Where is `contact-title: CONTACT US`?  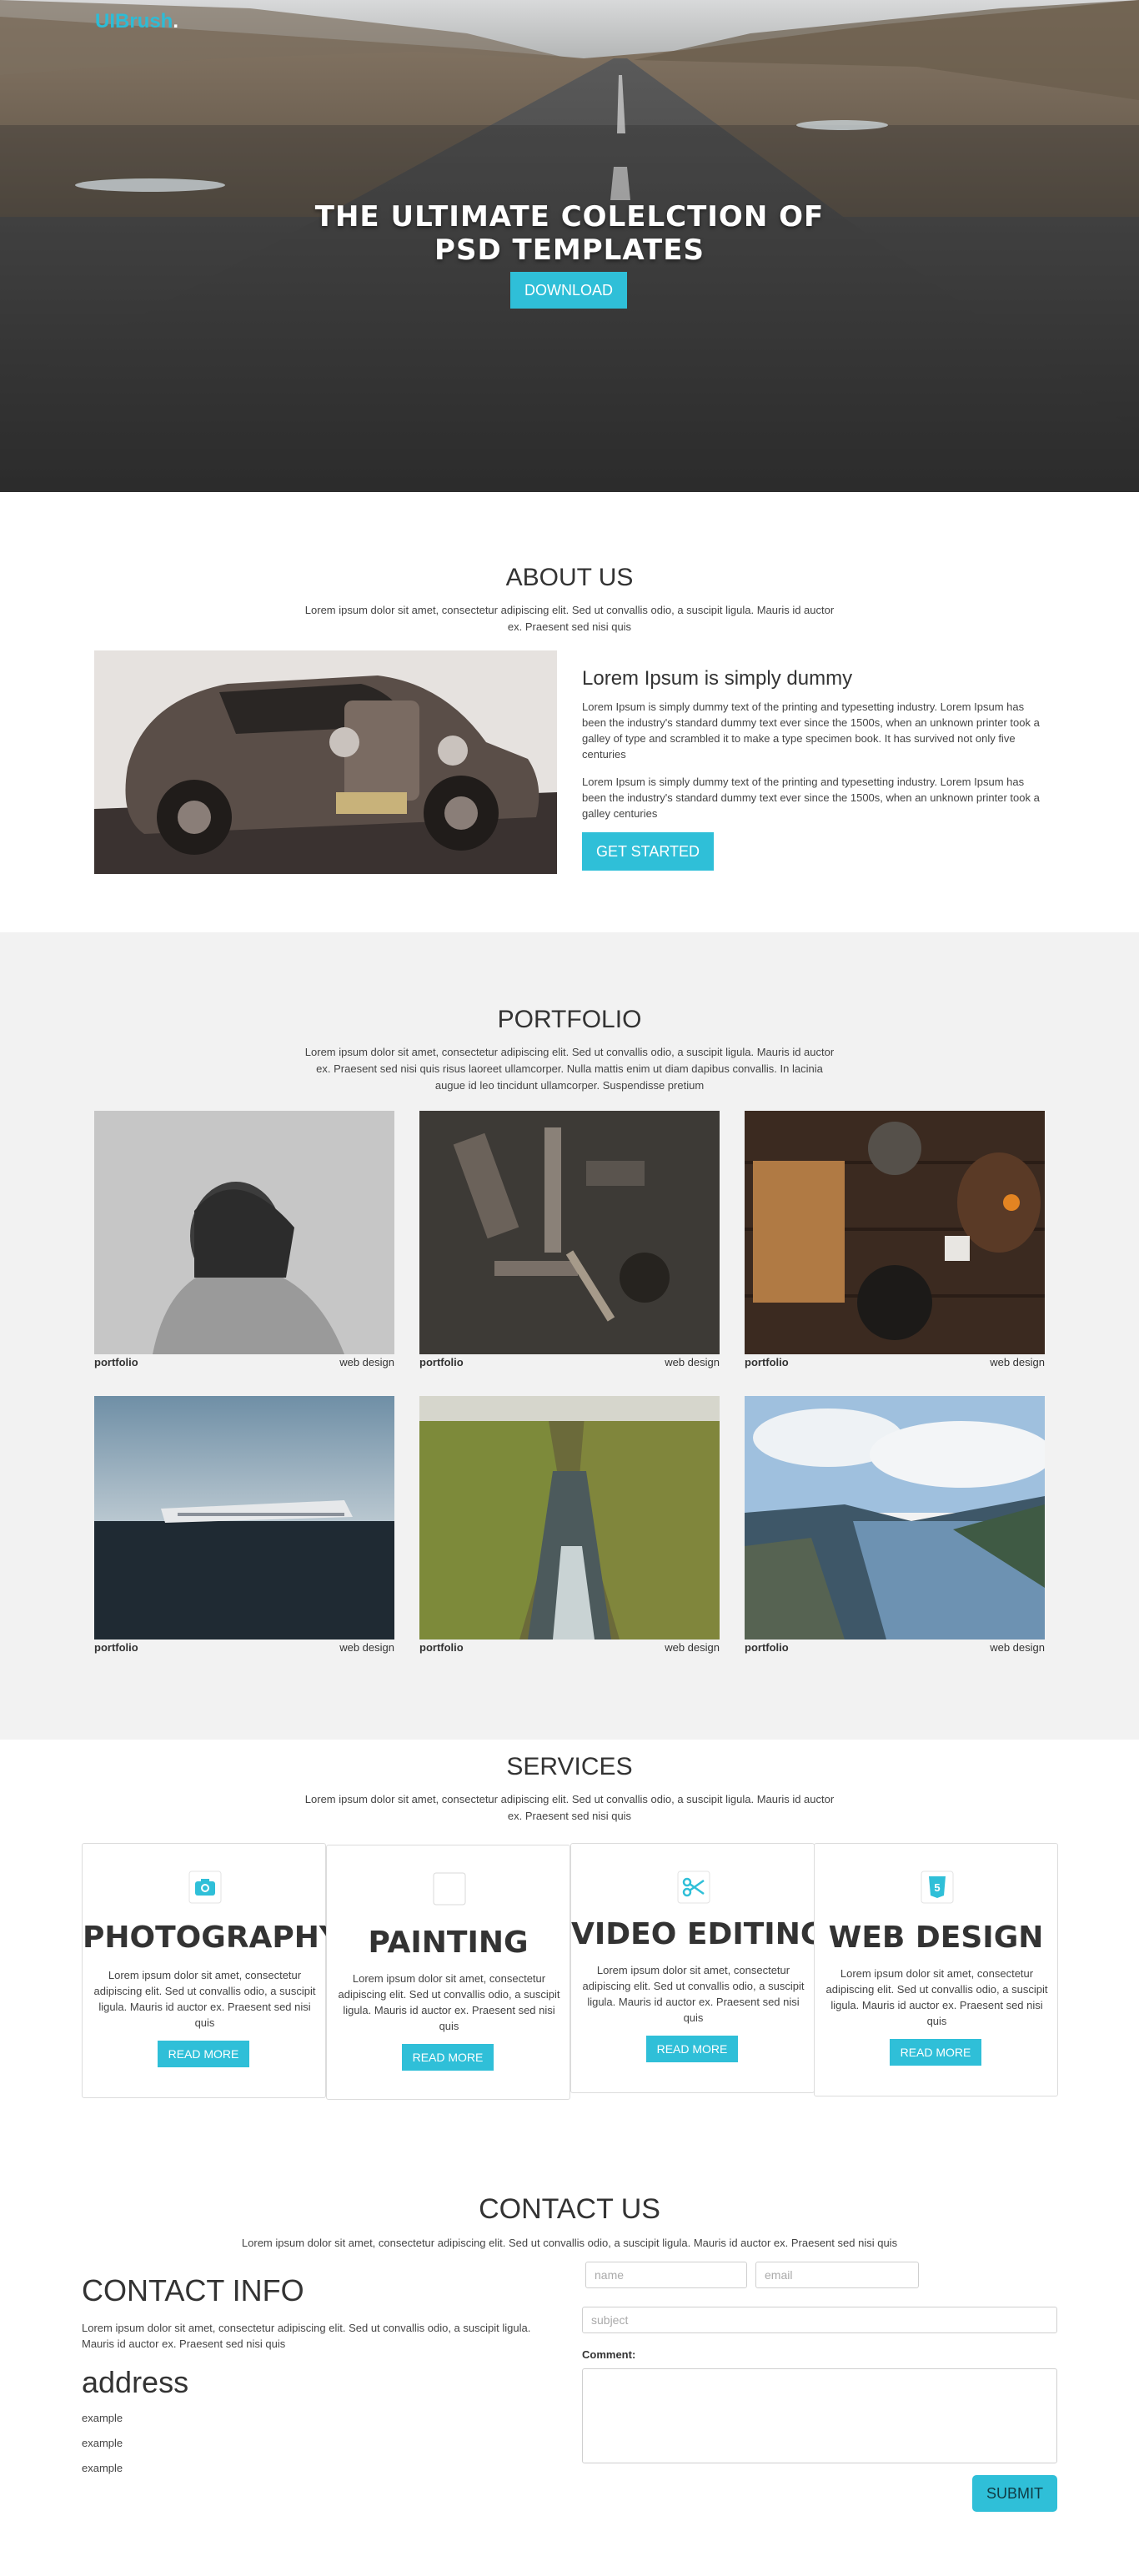 contact-title: CONTACT US is located at coordinates (569, 2209).